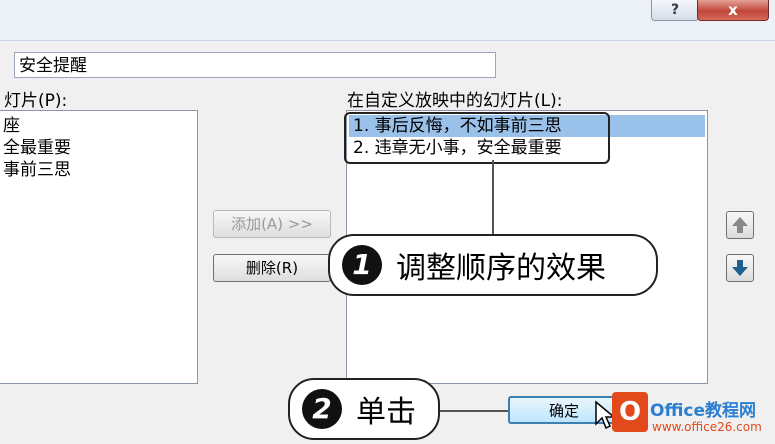 This screenshot has height=444, width=775. Describe the element at coordinates (703, 411) in the screenshot. I see `watermark-brand: Office教程网` at that location.